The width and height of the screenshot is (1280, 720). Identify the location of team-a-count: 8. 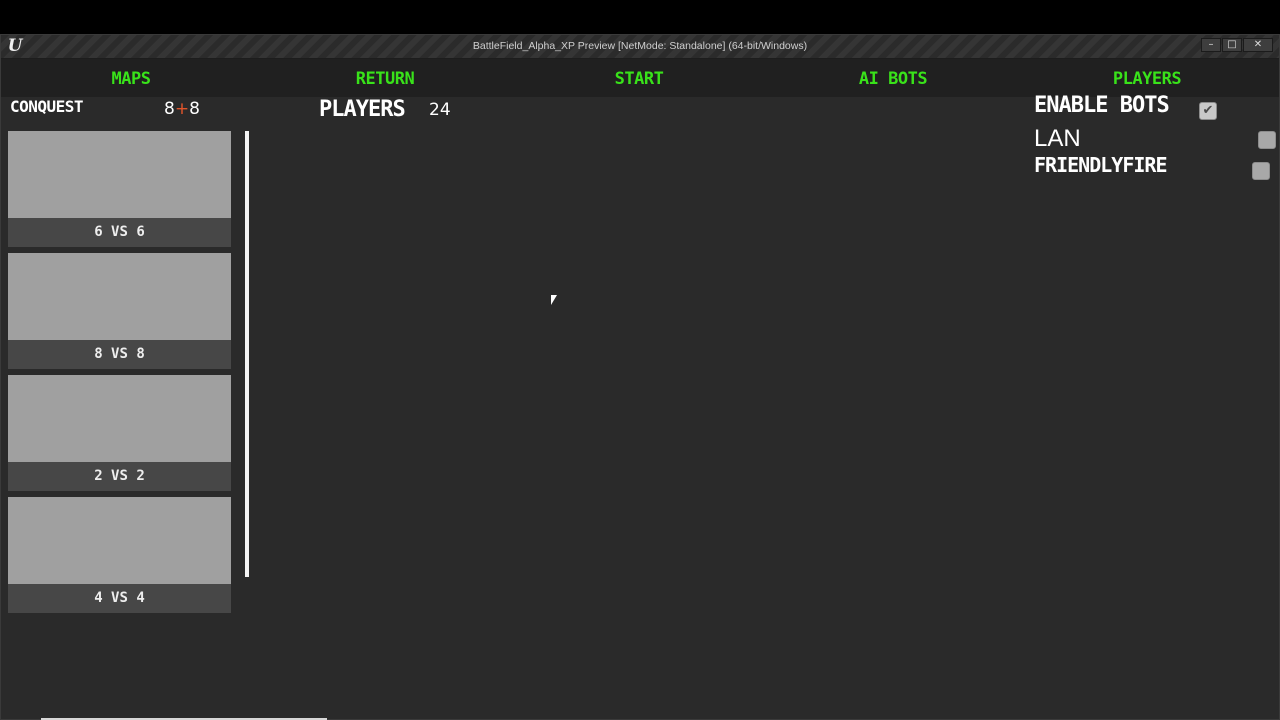
(169, 109).